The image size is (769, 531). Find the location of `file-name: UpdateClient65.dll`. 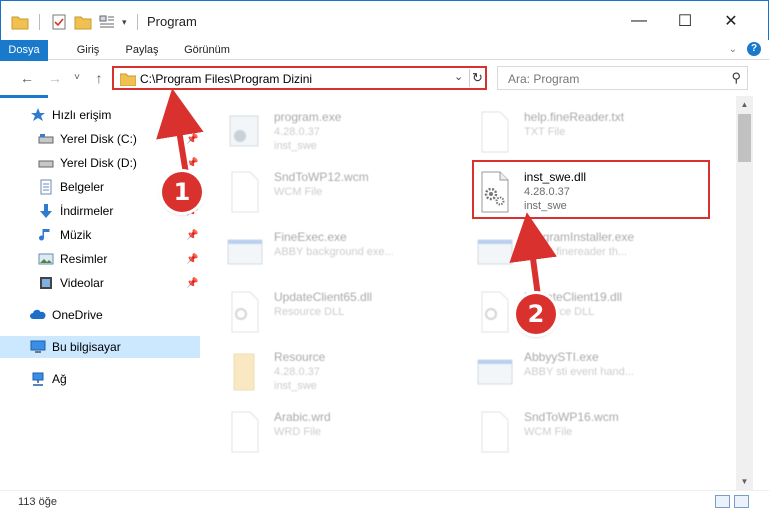

file-name: UpdateClient65.dll is located at coordinates (323, 297).